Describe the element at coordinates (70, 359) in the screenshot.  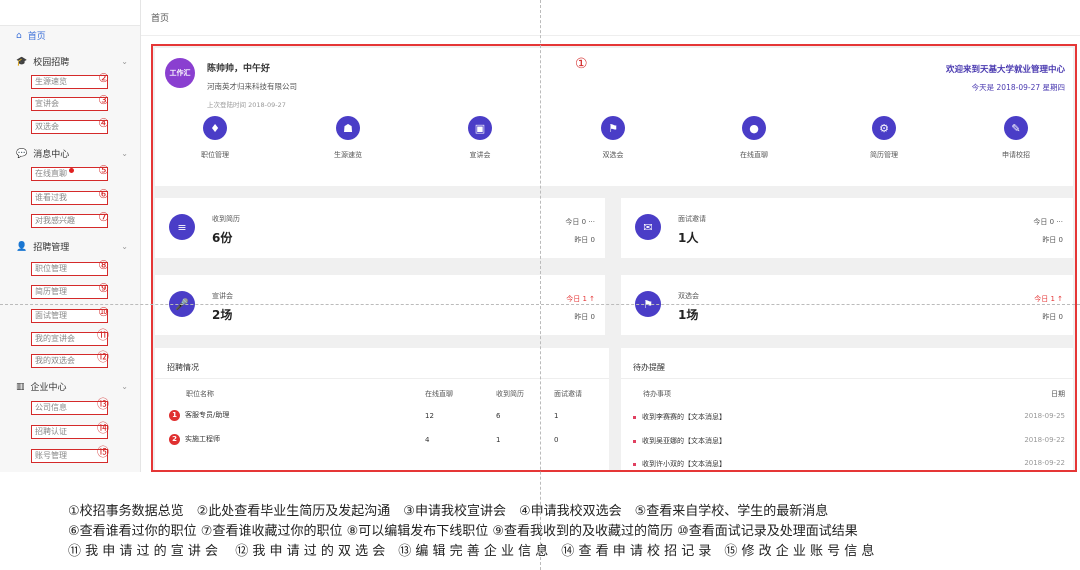
I see `sidebar-item-my-job-fair: 我的双选会 ⑫` at that location.